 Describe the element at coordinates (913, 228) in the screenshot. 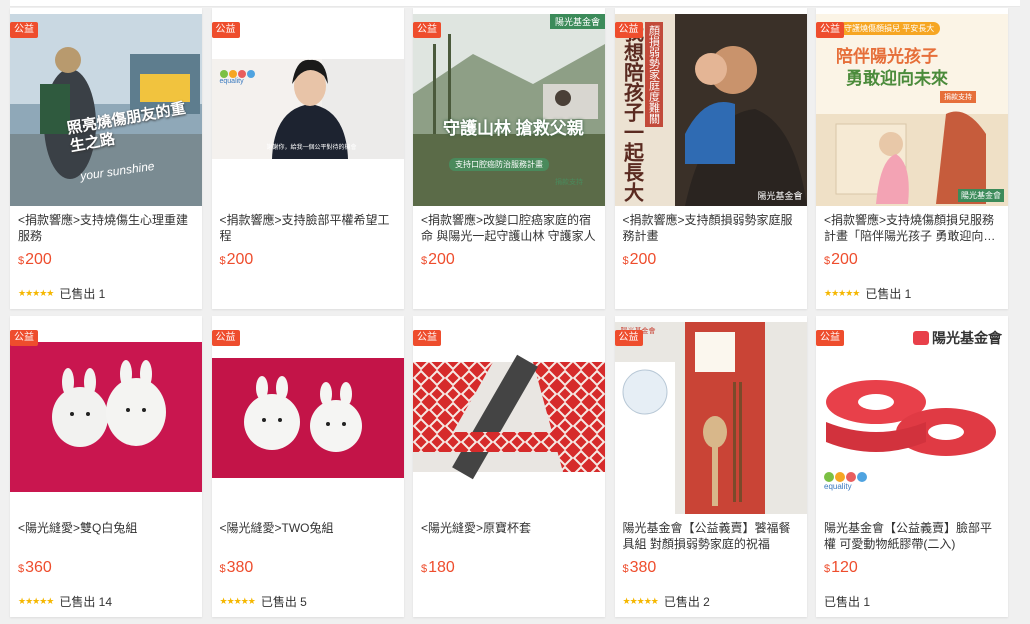

I see `product-title: <捐款響應>支持燒傷顏損兒服務計畫「陪伴陽光孩子 勇敢迎向未來」` at that location.